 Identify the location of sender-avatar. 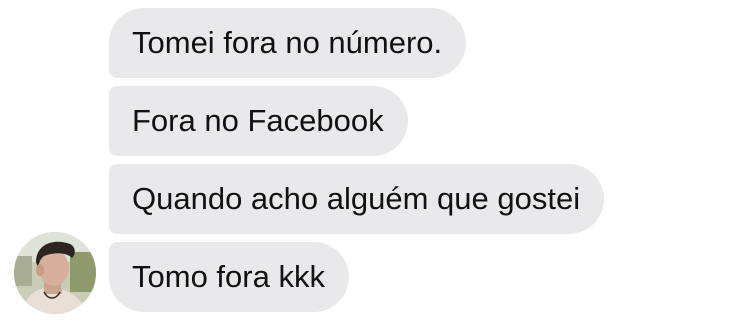
(55, 273).